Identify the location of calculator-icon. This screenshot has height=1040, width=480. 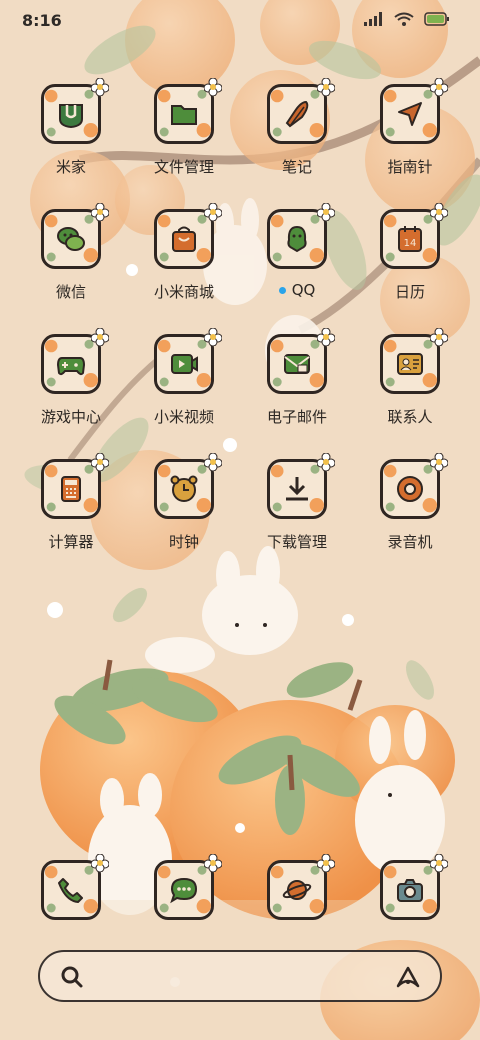
(71, 489).